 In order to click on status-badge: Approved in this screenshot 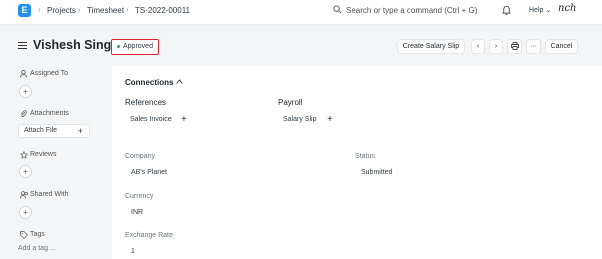, I will do `click(135, 47)`.